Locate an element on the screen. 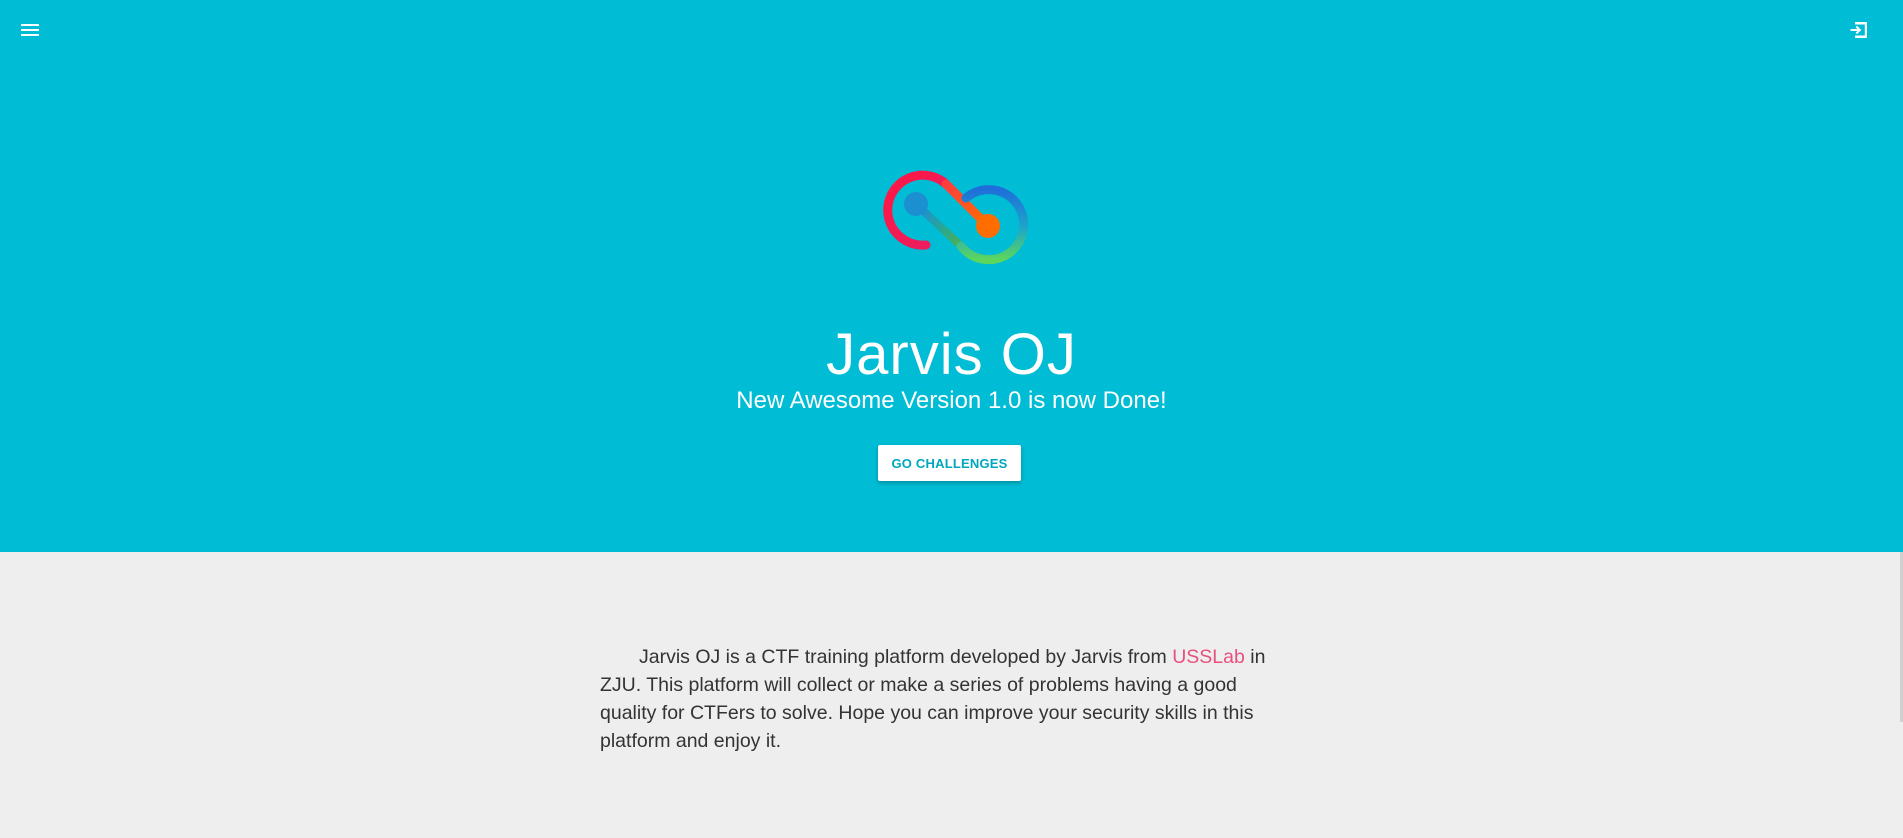  login-icon is located at coordinates (1858, 30).